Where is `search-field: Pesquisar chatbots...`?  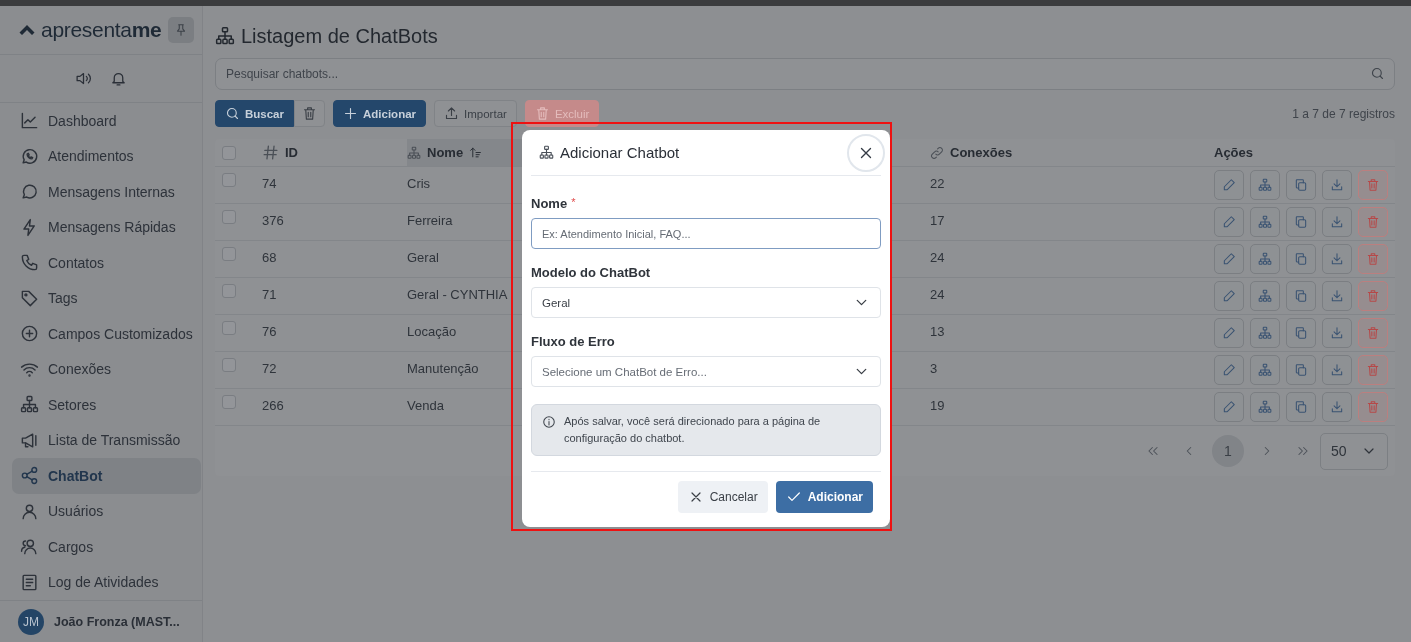
search-field: Pesquisar chatbots... is located at coordinates (805, 74).